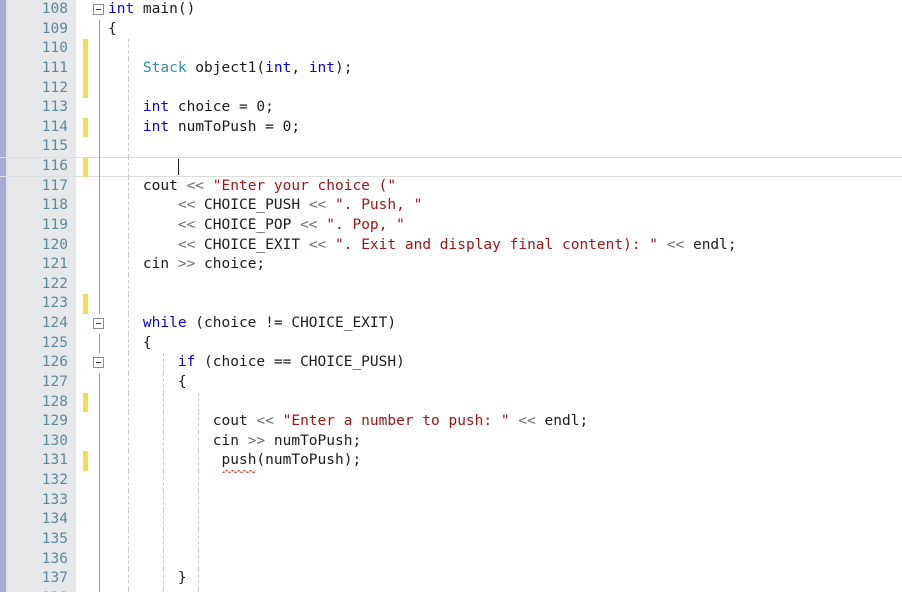 The width and height of the screenshot is (902, 592). I want to click on code-token: }, so click(147, 578).